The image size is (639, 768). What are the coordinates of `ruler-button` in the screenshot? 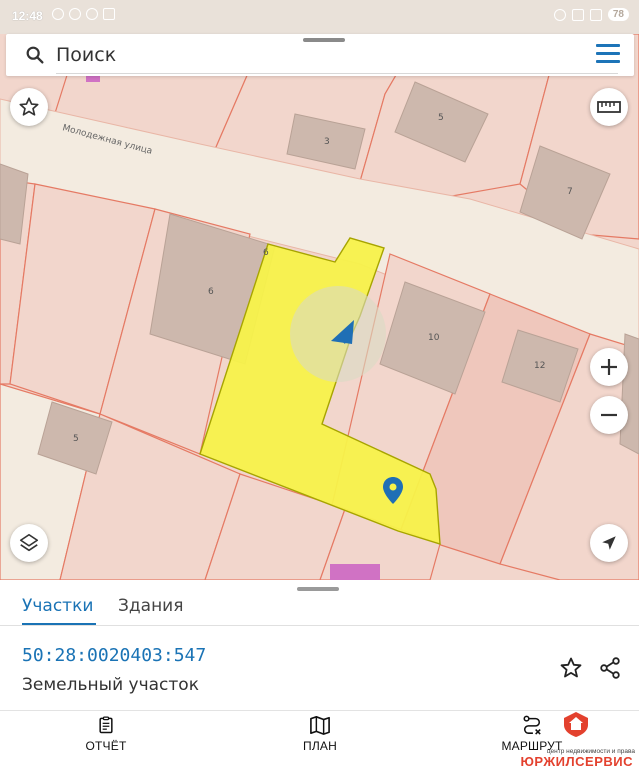 It's located at (609, 107).